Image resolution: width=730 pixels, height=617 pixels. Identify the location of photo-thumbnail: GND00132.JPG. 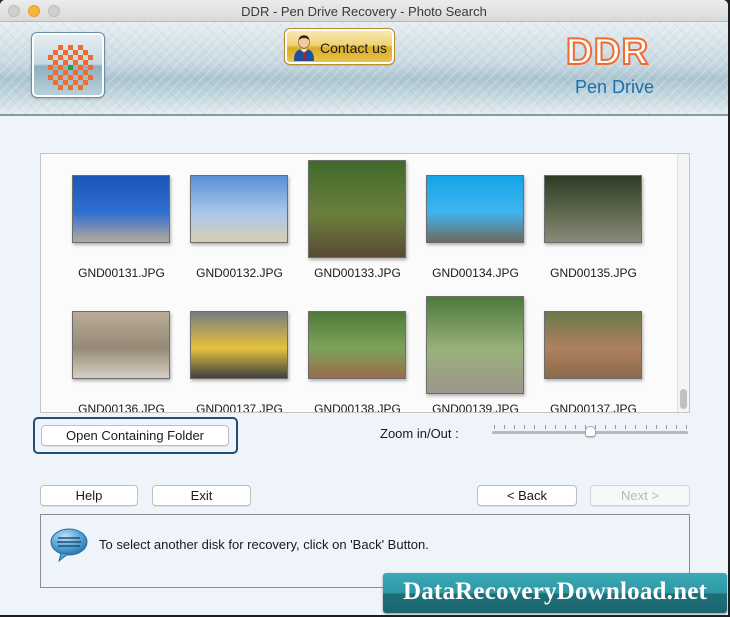
(237, 221).